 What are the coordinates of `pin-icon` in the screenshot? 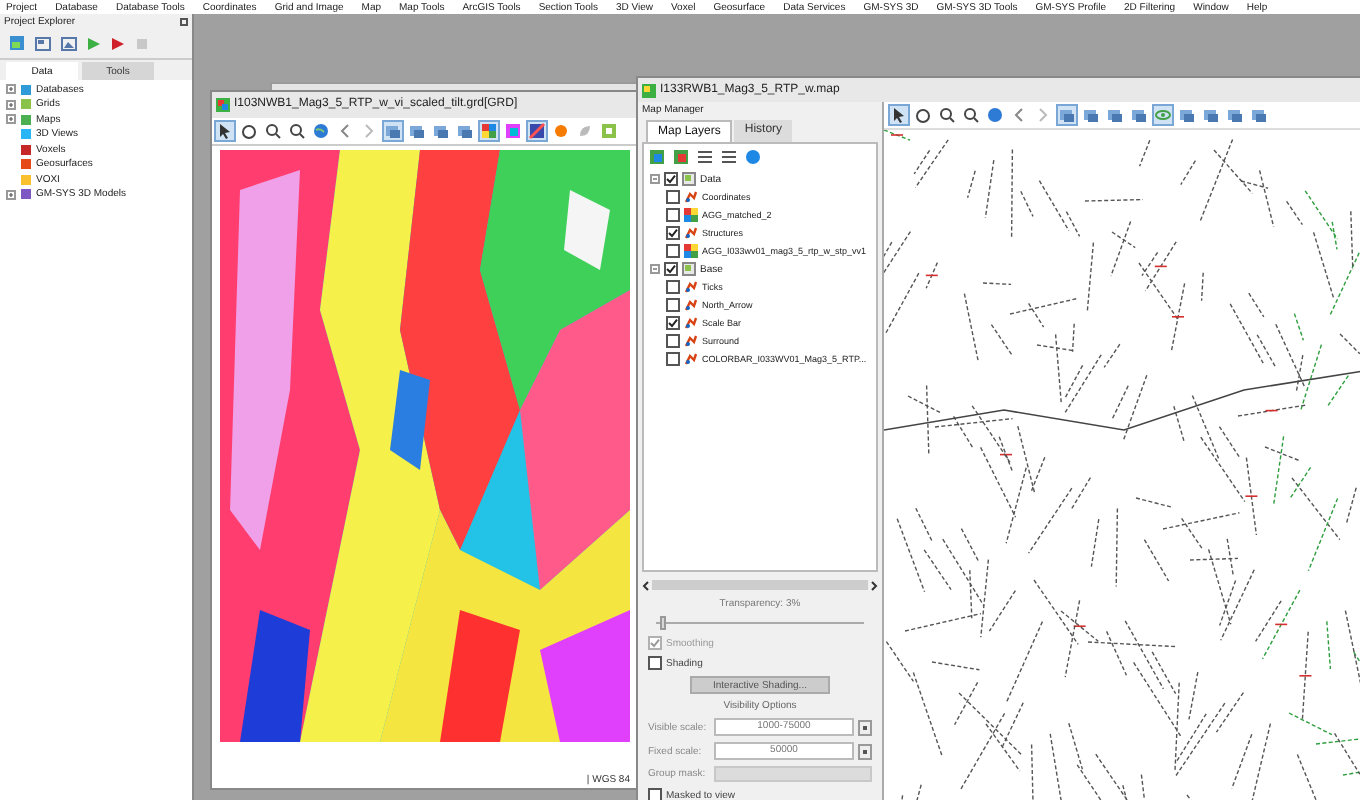 It's located at (184, 21).